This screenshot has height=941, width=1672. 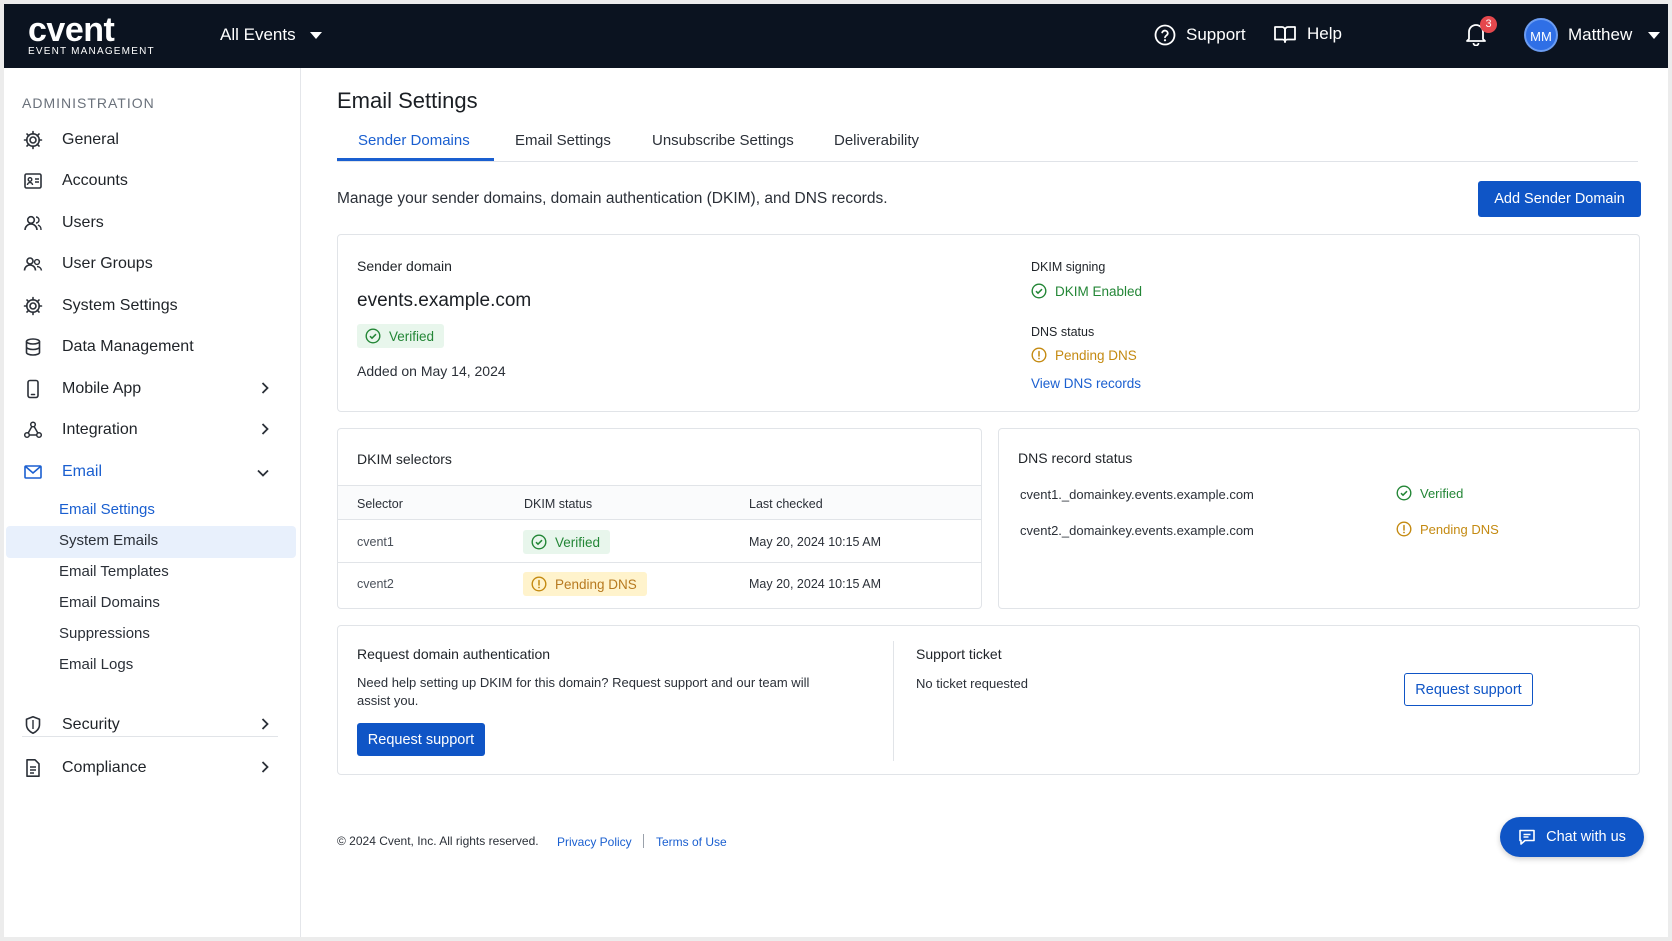 I want to click on sender-domain-label: Sender domain, so click(x=404, y=266).